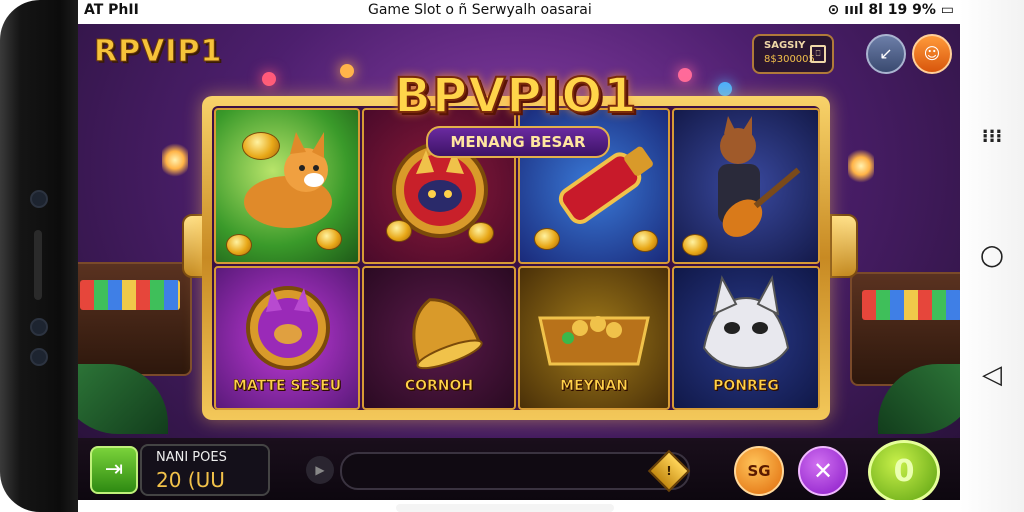  I want to click on bet-panel: NANI POES 20 (UU, so click(205, 470).